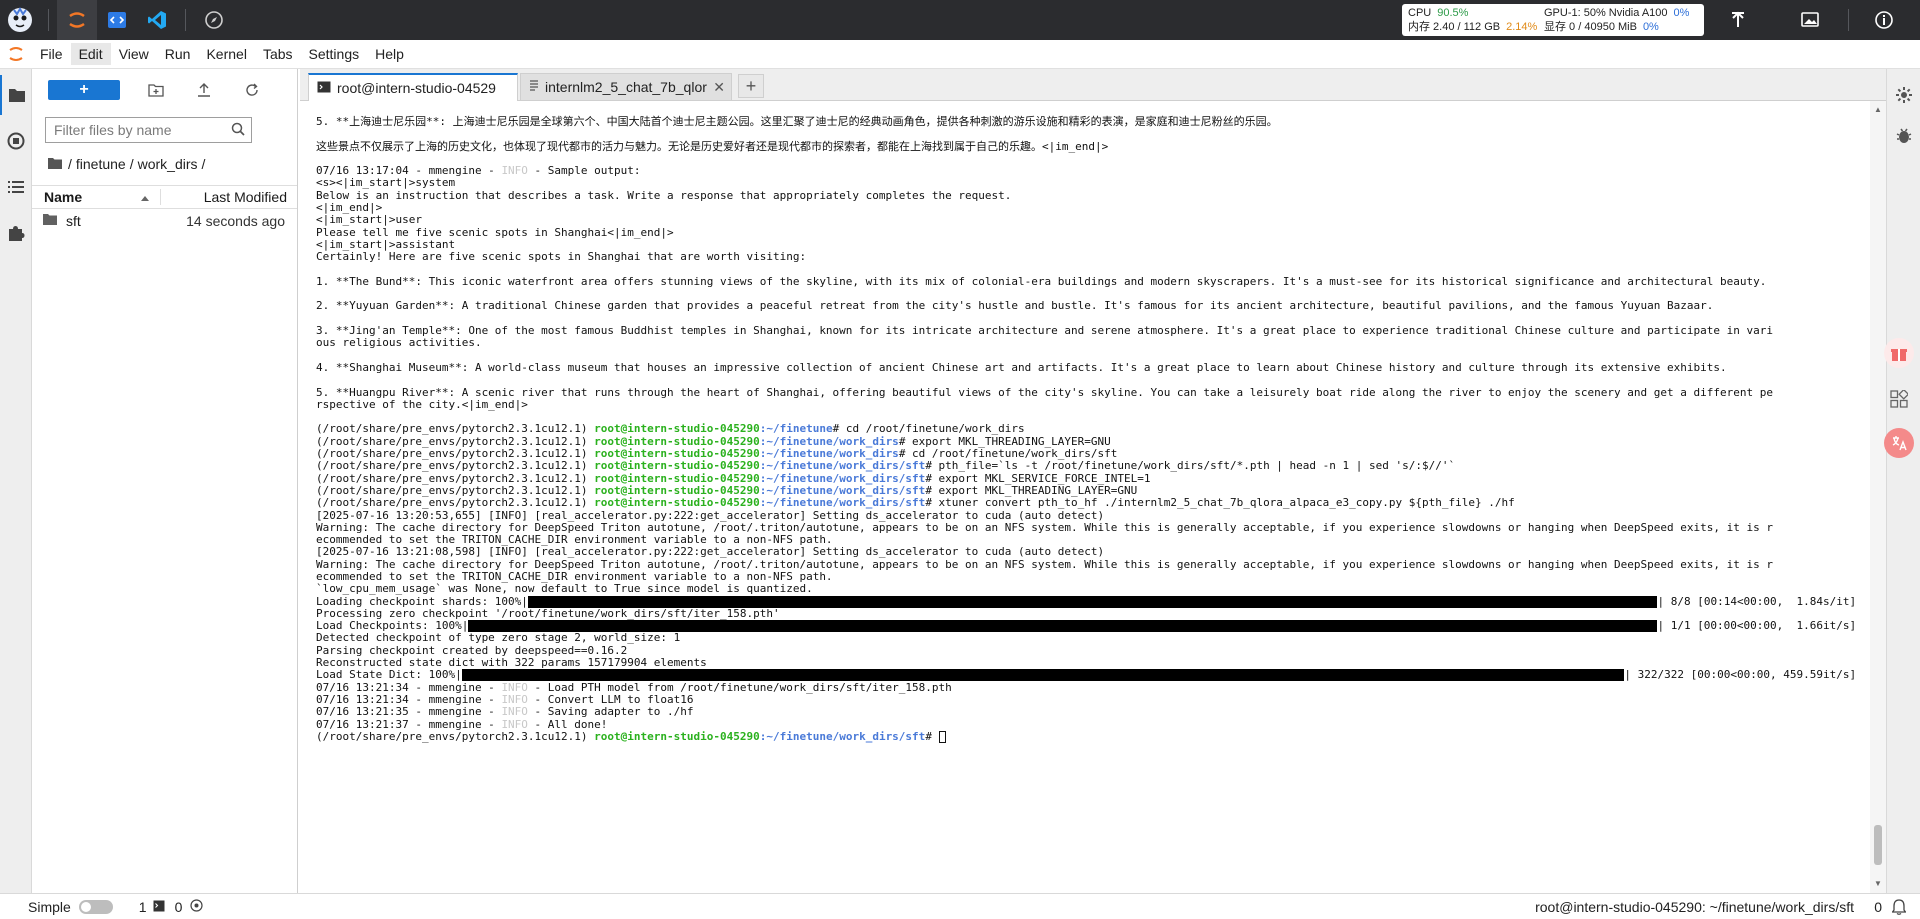 The height and width of the screenshot is (919, 1920). What do you see at coordinates (51, 54) in the screenshot?
I see `menu-file: File` at bounding box center [51, 54].